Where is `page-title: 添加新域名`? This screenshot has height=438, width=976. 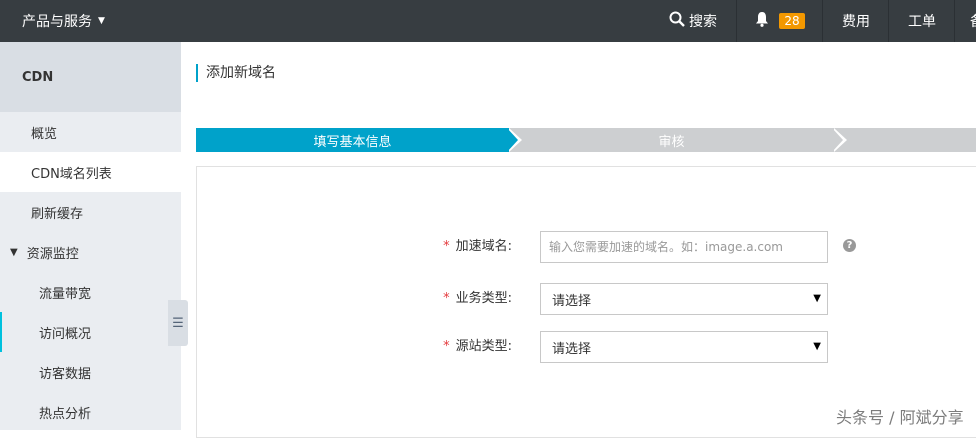
page-title: 添加新域名 is located at coordinates (236, 73).